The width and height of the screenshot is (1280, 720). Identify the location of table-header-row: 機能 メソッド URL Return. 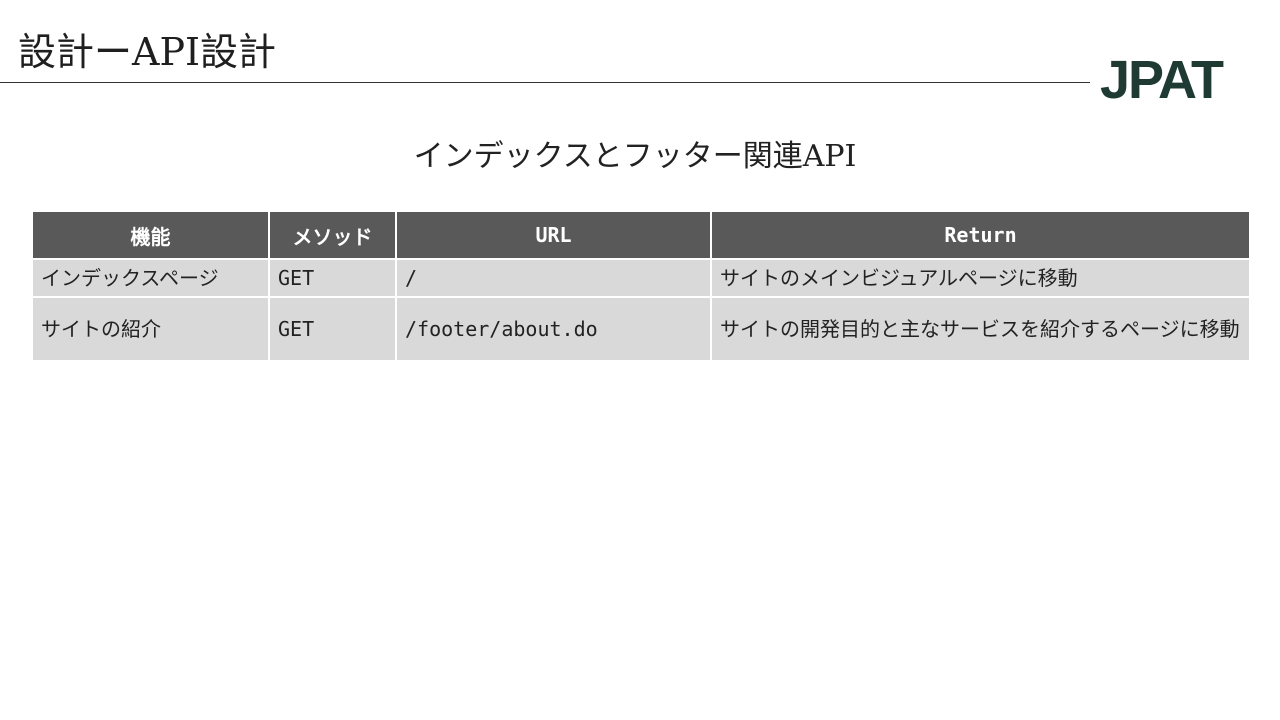
(641, 235).